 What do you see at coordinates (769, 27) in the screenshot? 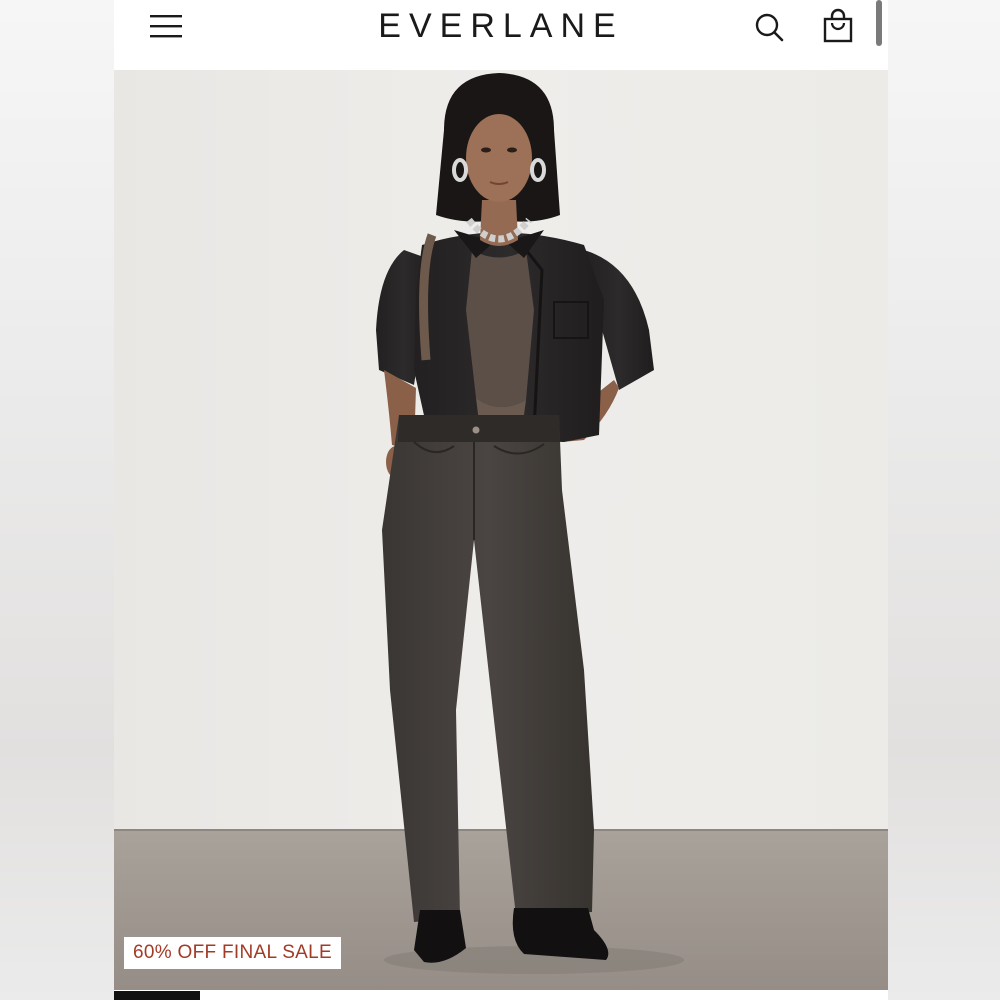
I see `search-icon` at bounding box center [769, 27].